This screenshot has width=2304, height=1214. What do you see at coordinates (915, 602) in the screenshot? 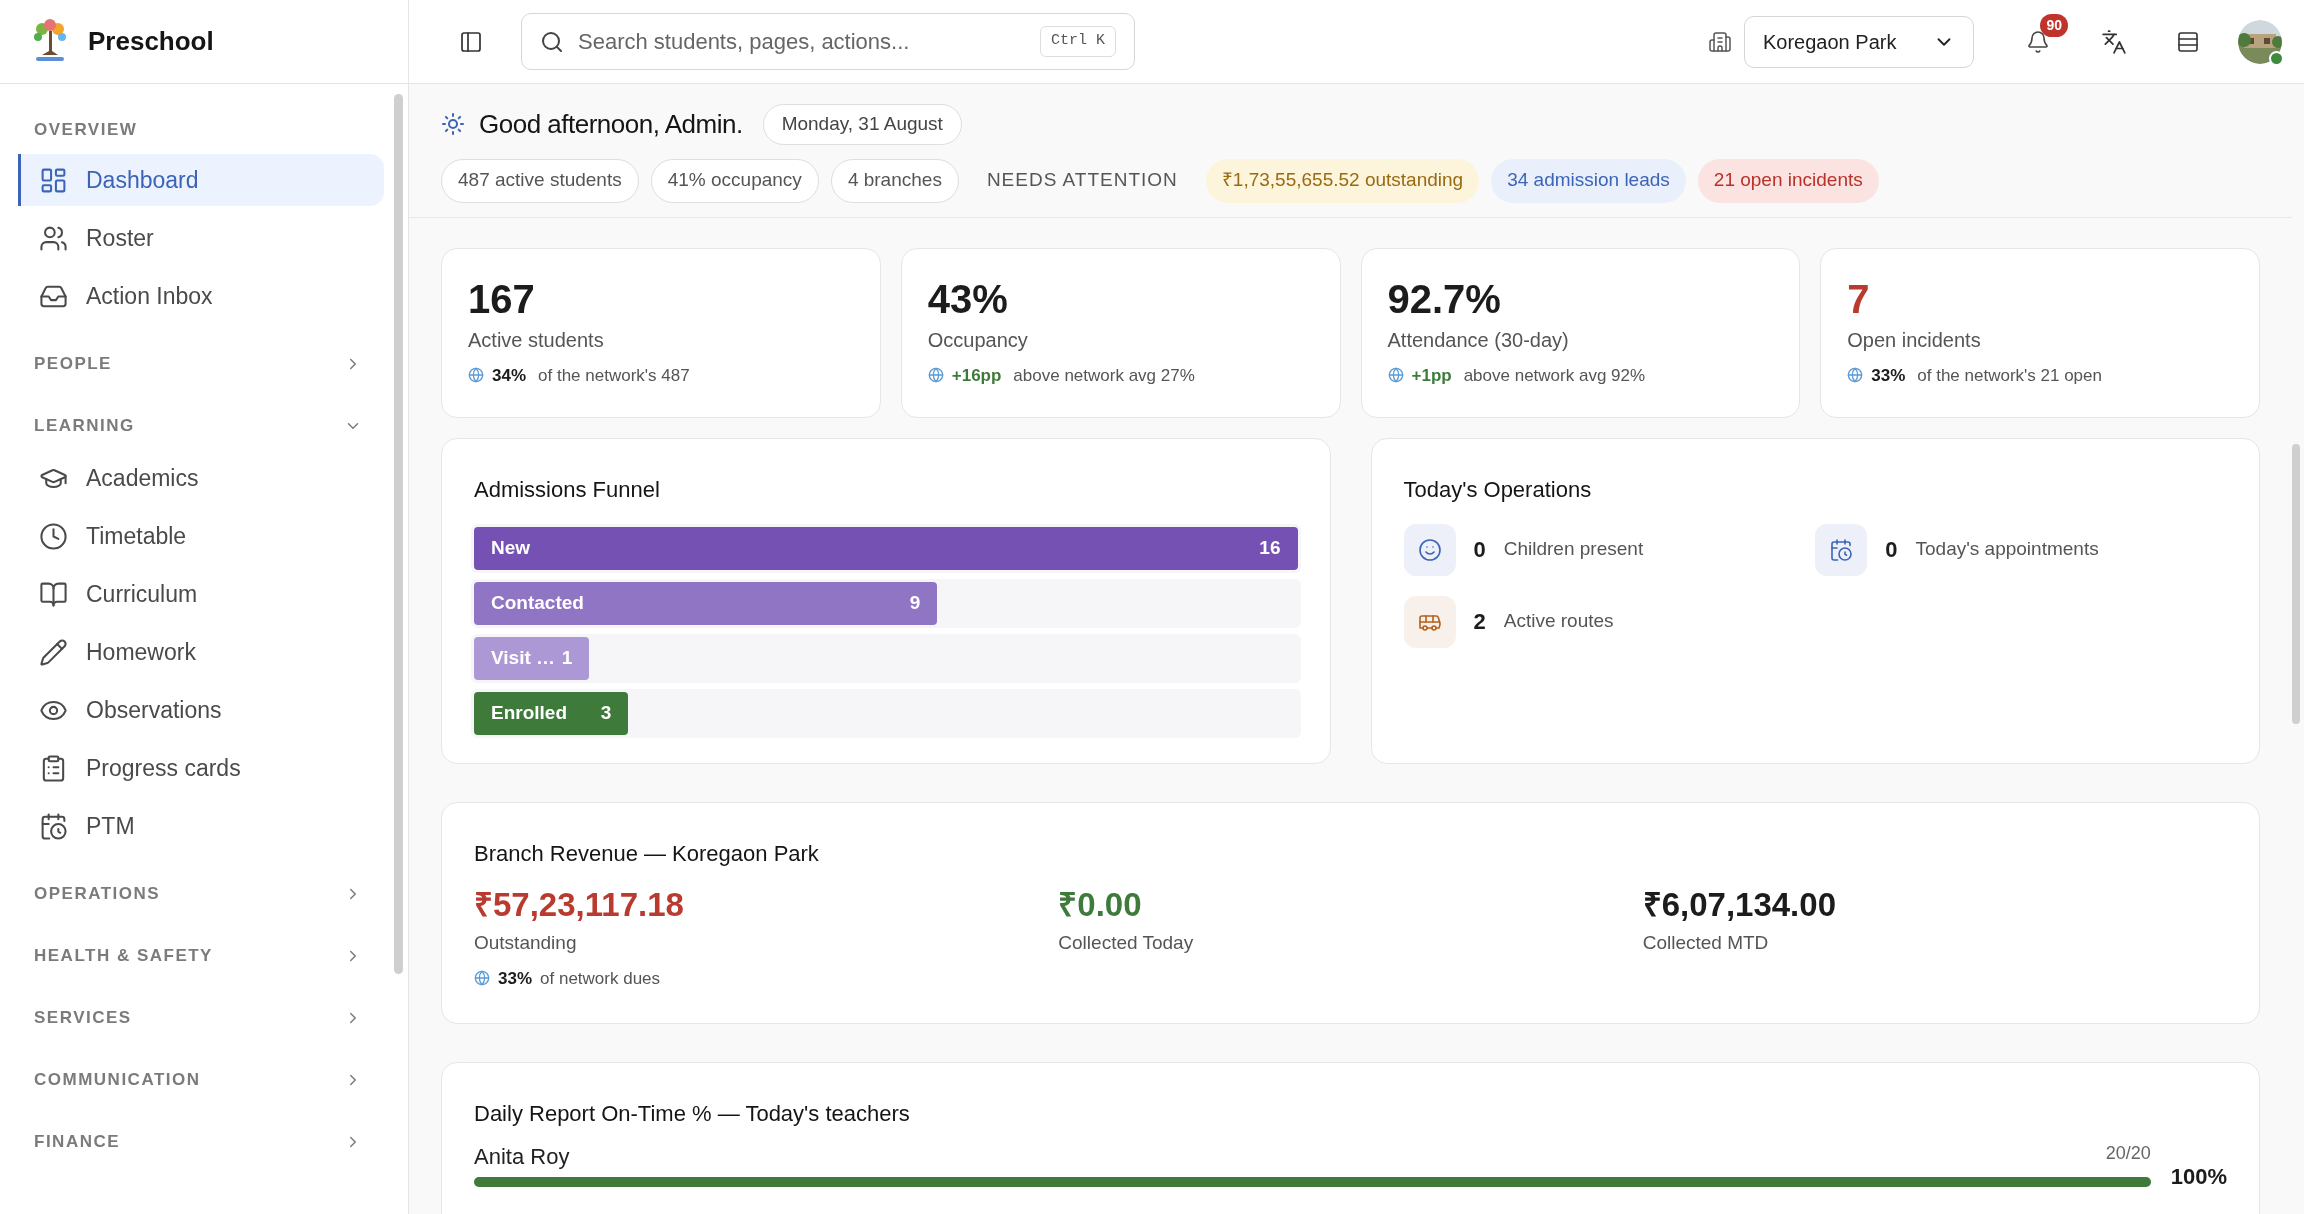
I see `stage-count: 9` at bounding box center [915, 602].